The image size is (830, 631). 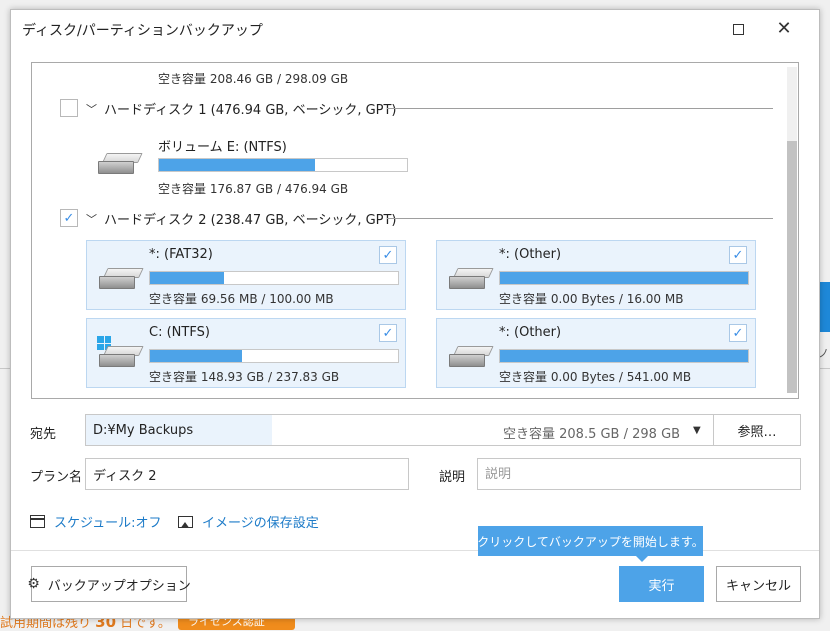 I want to click on disk2-header: ハードディスク 2 (238.47 GB, ベーシック, GPT), so click(x=250, y=220).